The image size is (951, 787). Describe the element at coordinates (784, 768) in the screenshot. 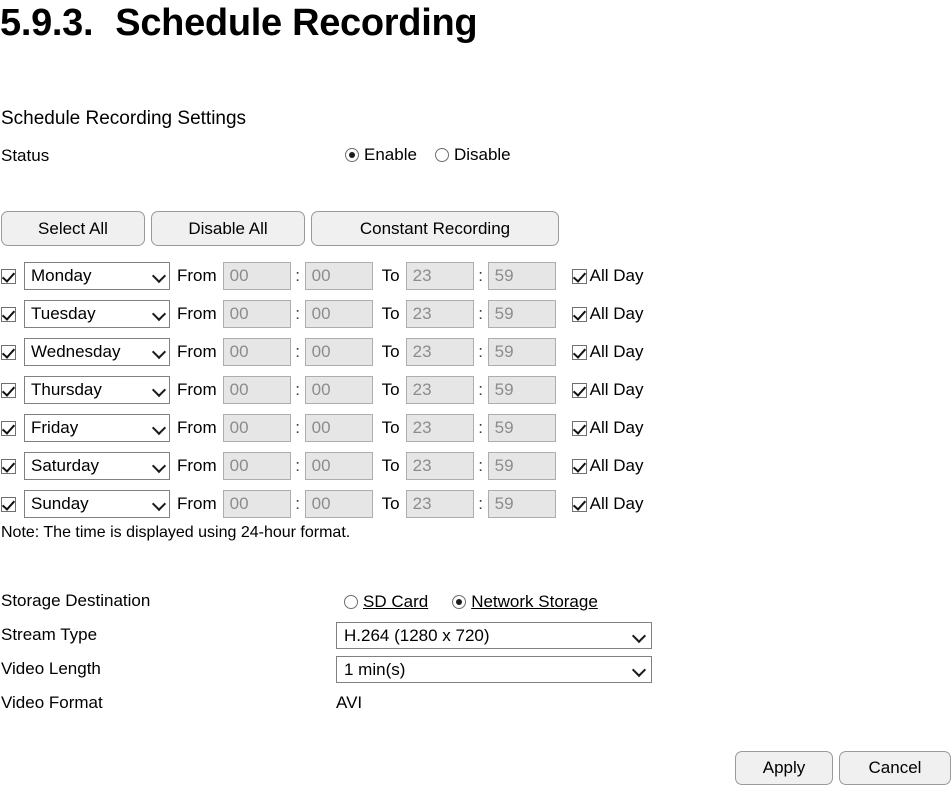

I see `apply-button: Apply` at that location.